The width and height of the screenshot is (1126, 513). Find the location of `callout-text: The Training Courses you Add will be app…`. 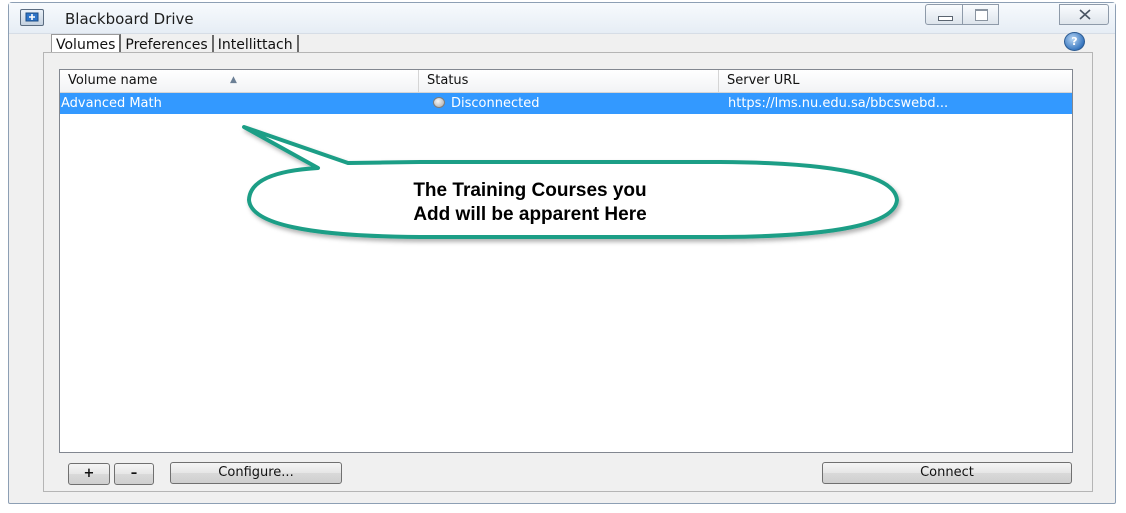

callout-text: The Training Courses you Add will be app… is located at coordinates (530, 203).